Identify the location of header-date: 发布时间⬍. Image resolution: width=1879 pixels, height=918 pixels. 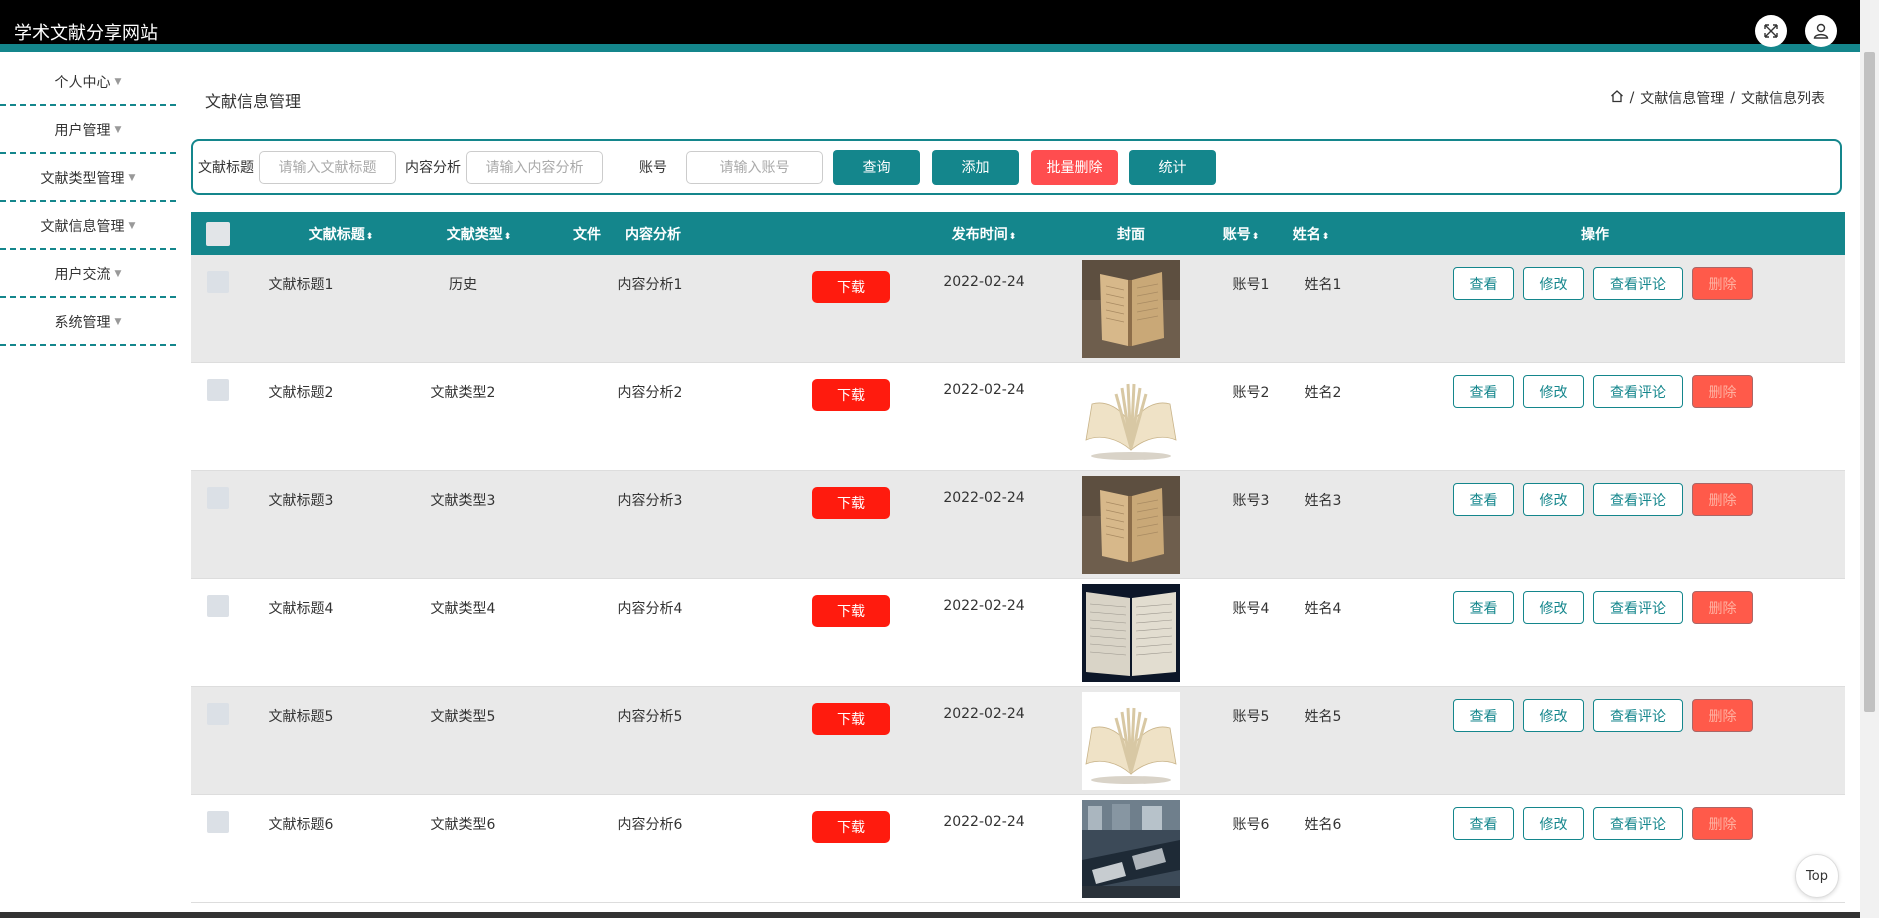
(984, 234).